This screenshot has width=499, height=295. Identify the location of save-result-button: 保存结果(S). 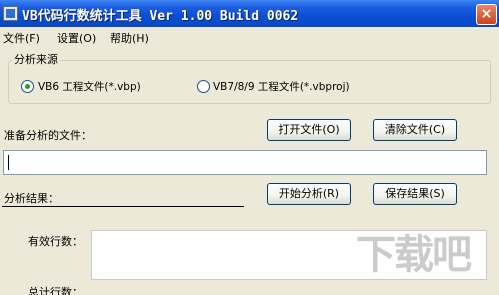
(415, 194).